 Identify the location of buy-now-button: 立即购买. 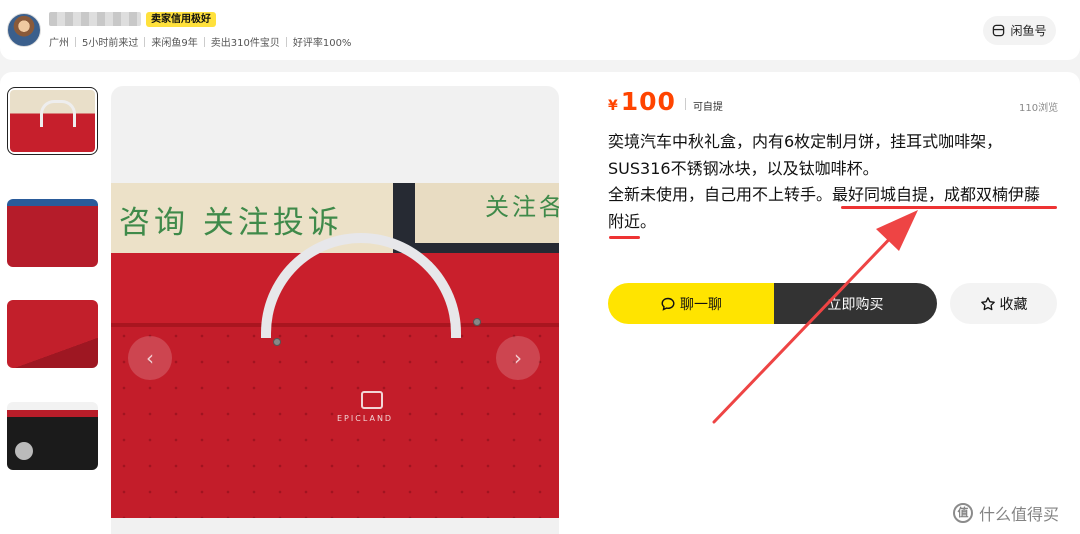
(855, 303).